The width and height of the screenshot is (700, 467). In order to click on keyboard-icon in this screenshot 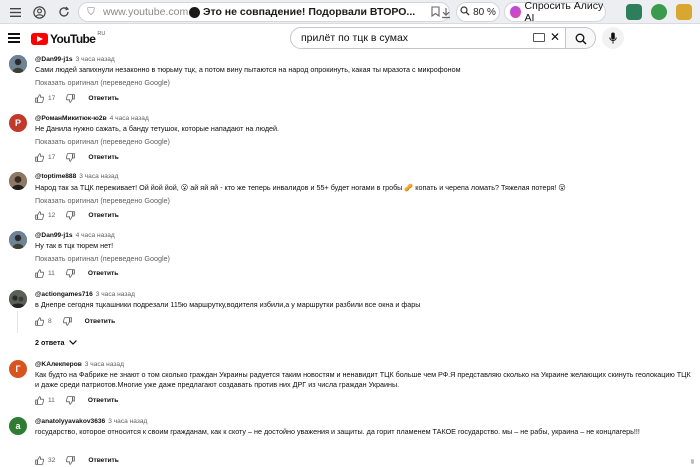, I will do `click(539, 37)`.